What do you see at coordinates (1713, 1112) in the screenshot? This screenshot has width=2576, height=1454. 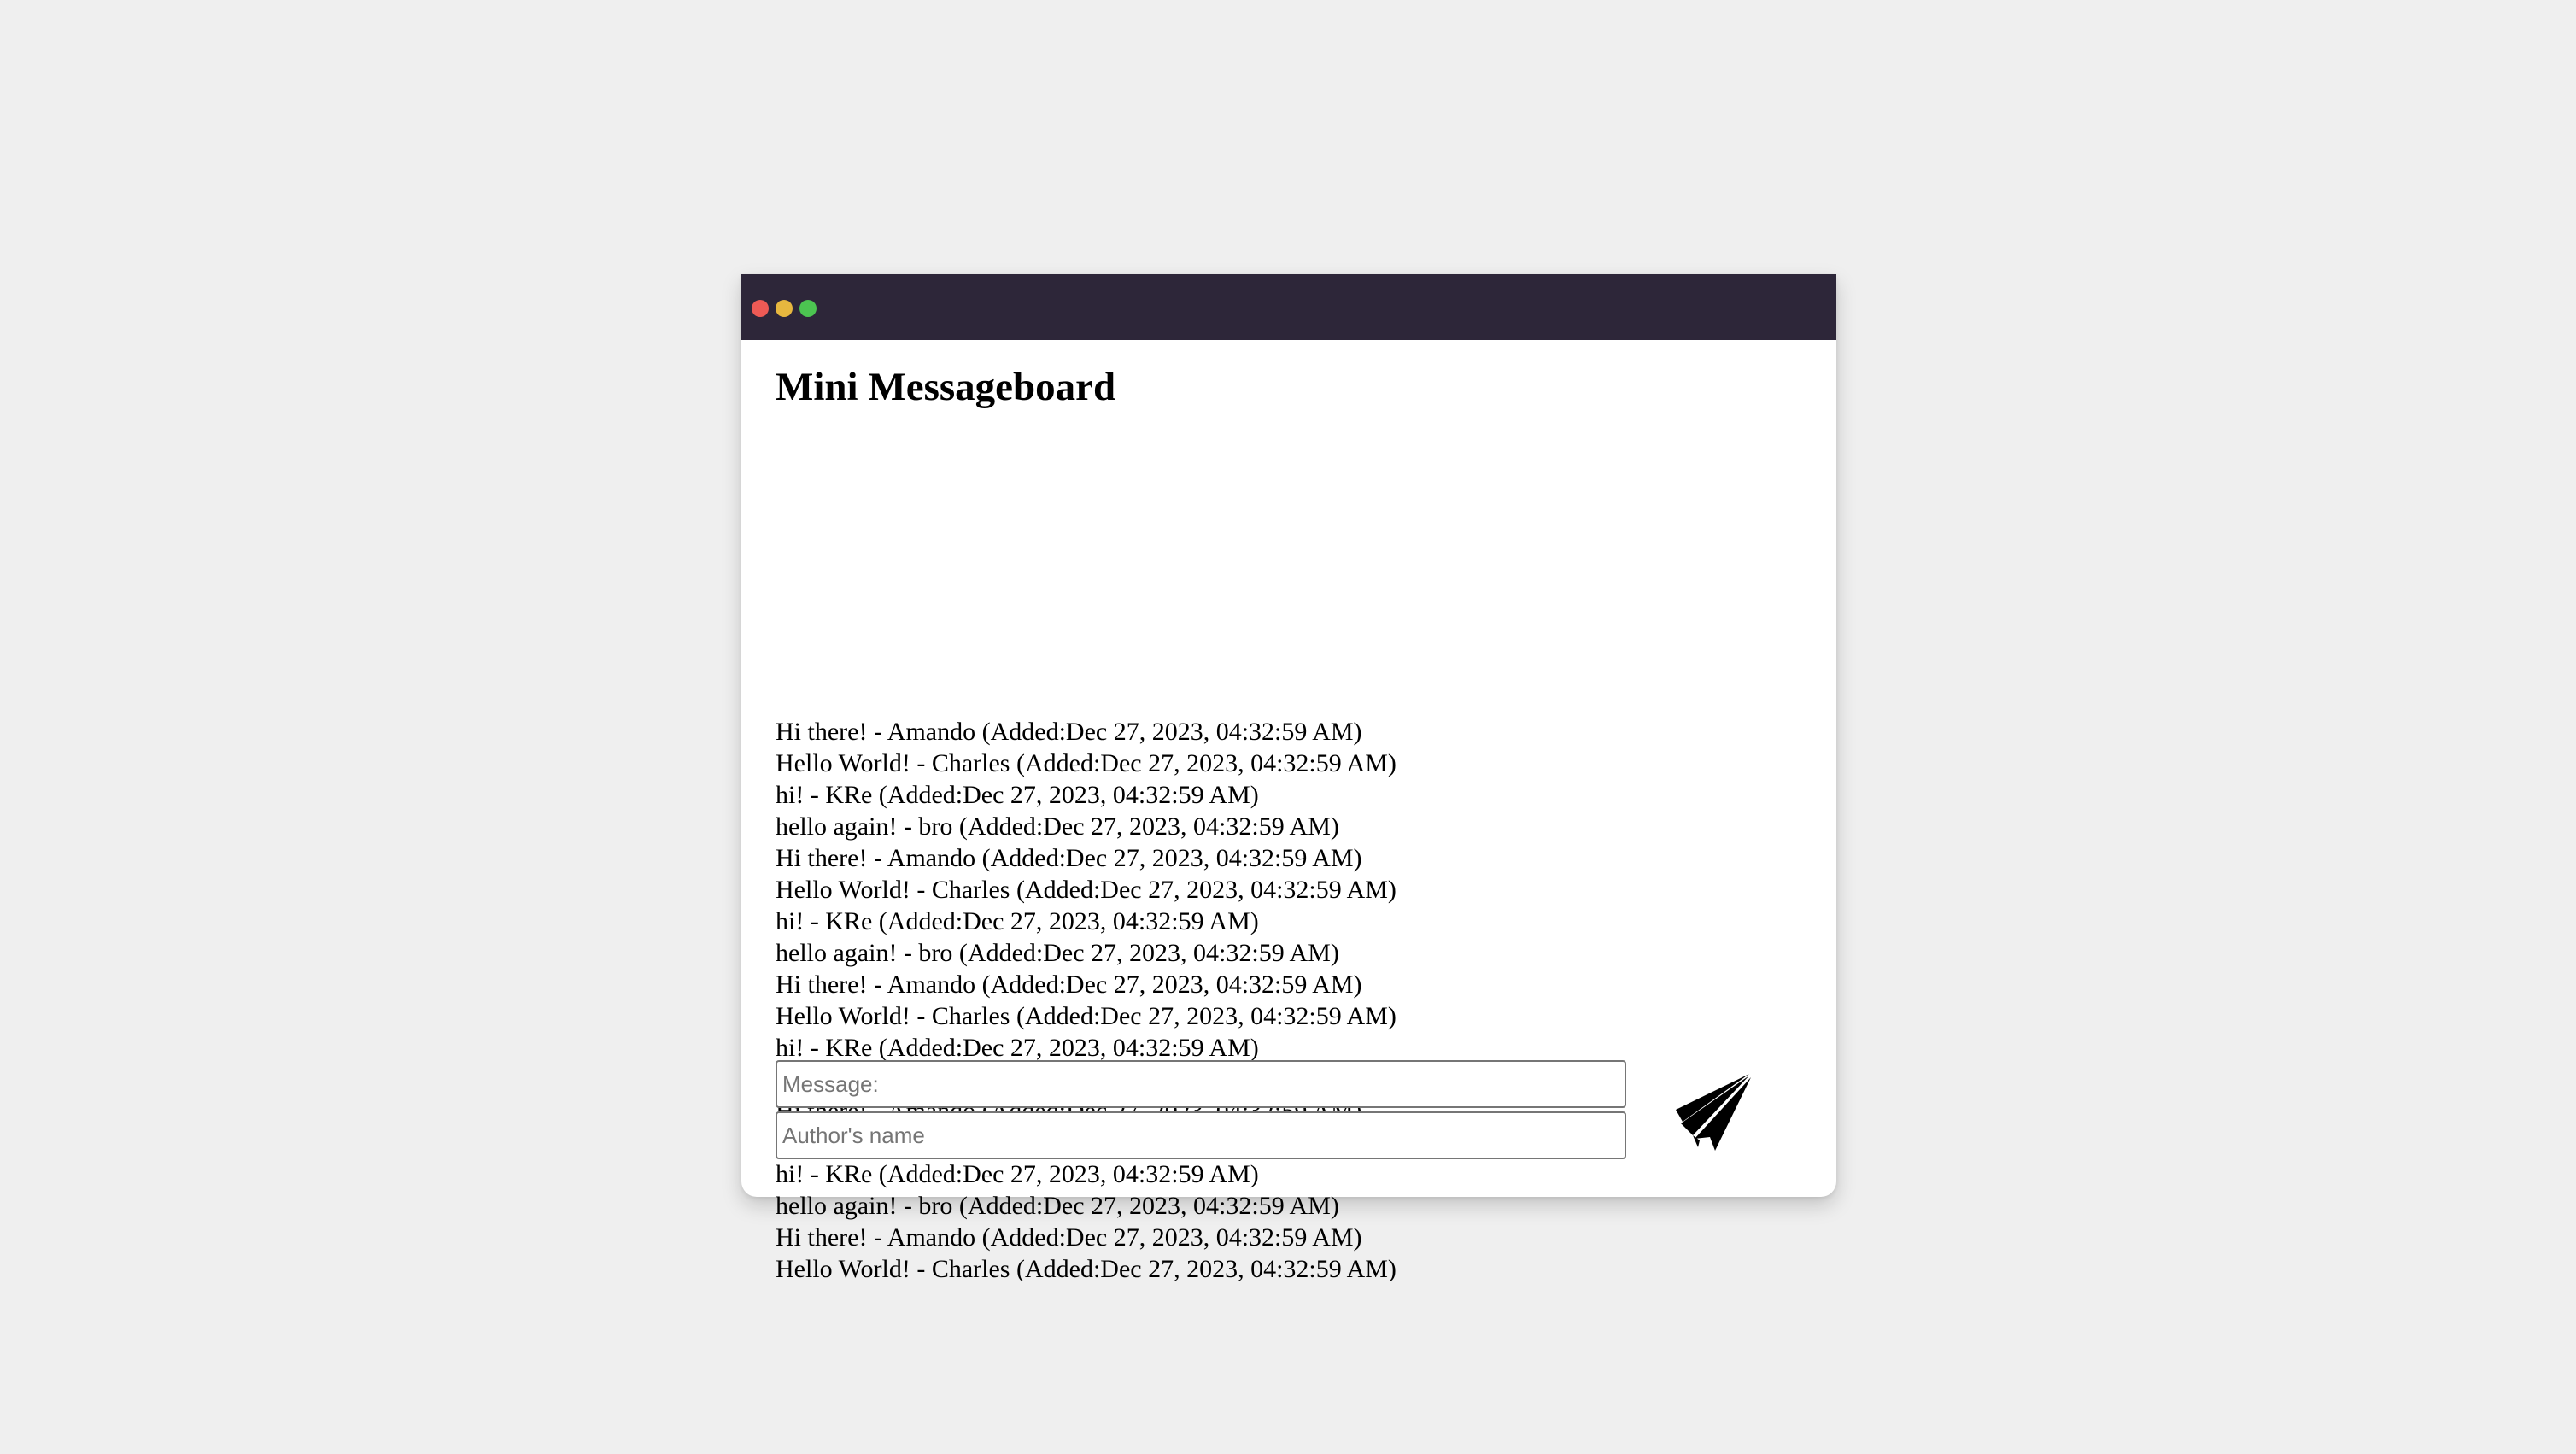 I see `paper-plane-icon` at bounding box center [1713, 1112].